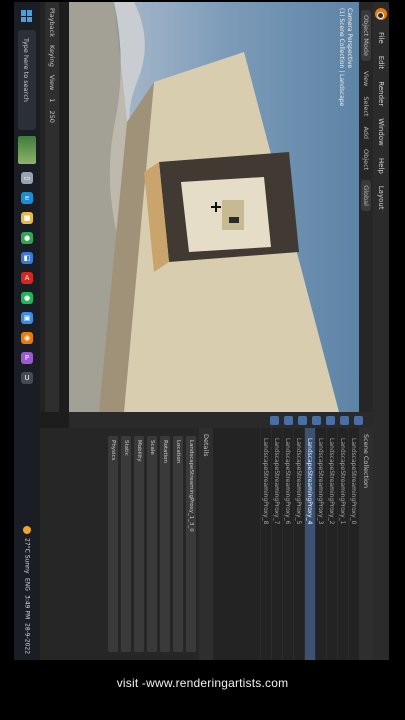 The height and width of the screenshot is (720, 405). What do you see at coordinates (358, 420) in the screenshot?
I see `select-tool-icon` at bounding box center [358, 420].